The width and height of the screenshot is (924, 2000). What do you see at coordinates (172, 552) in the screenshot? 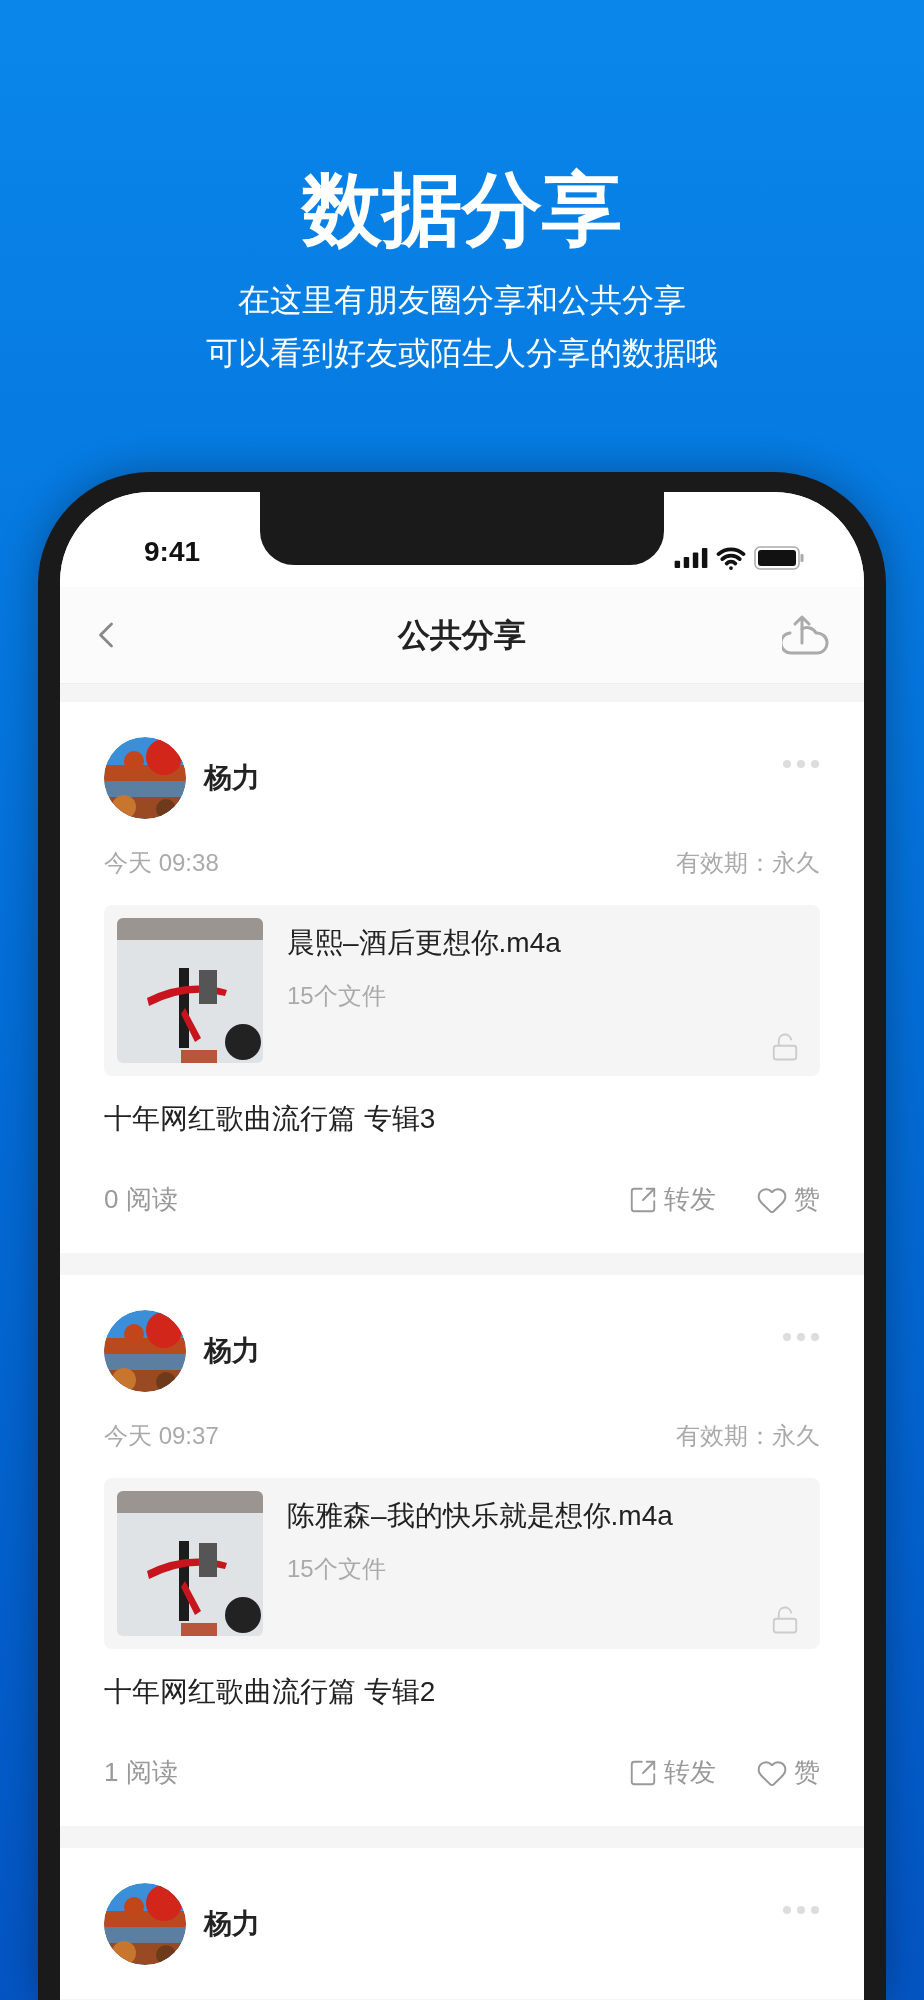
I see `status-time: 9:41` at bounding box center [172, 552].